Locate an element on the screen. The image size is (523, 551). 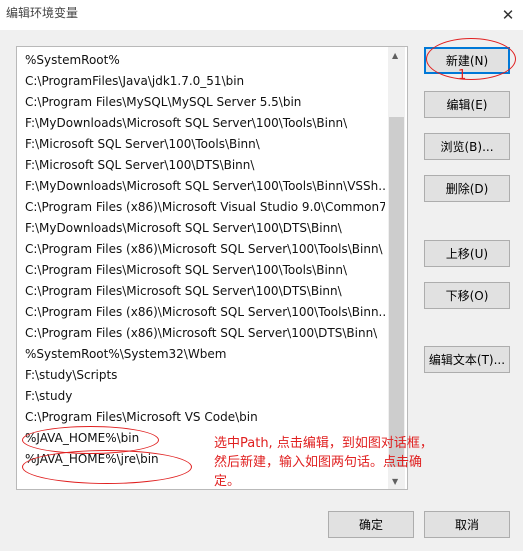
window-title: 编辑环境变量 is located at coordinates (42, 13).